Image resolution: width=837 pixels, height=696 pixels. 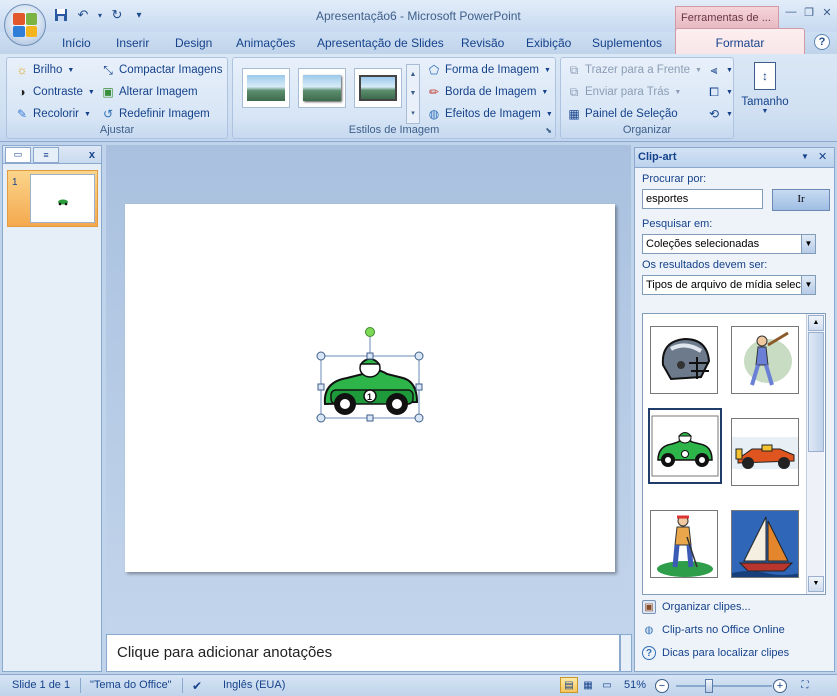 I want to click on contraste-button: ◑ Contraste ▼, so click(x=54, y=92).